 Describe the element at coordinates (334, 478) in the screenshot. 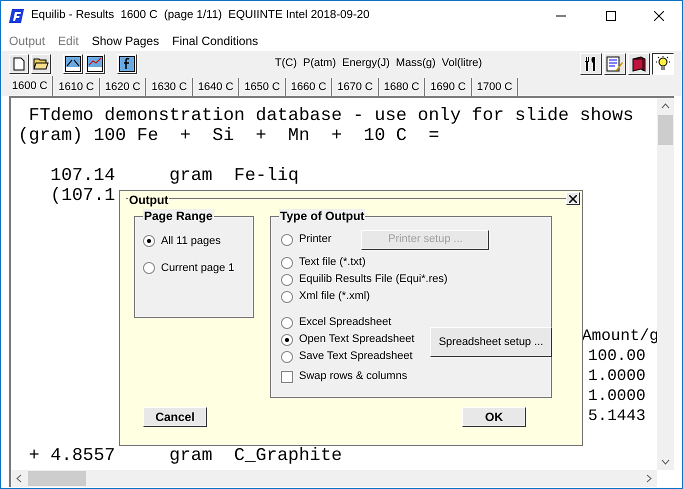

I see `horizontal-scrollbar` at that location.